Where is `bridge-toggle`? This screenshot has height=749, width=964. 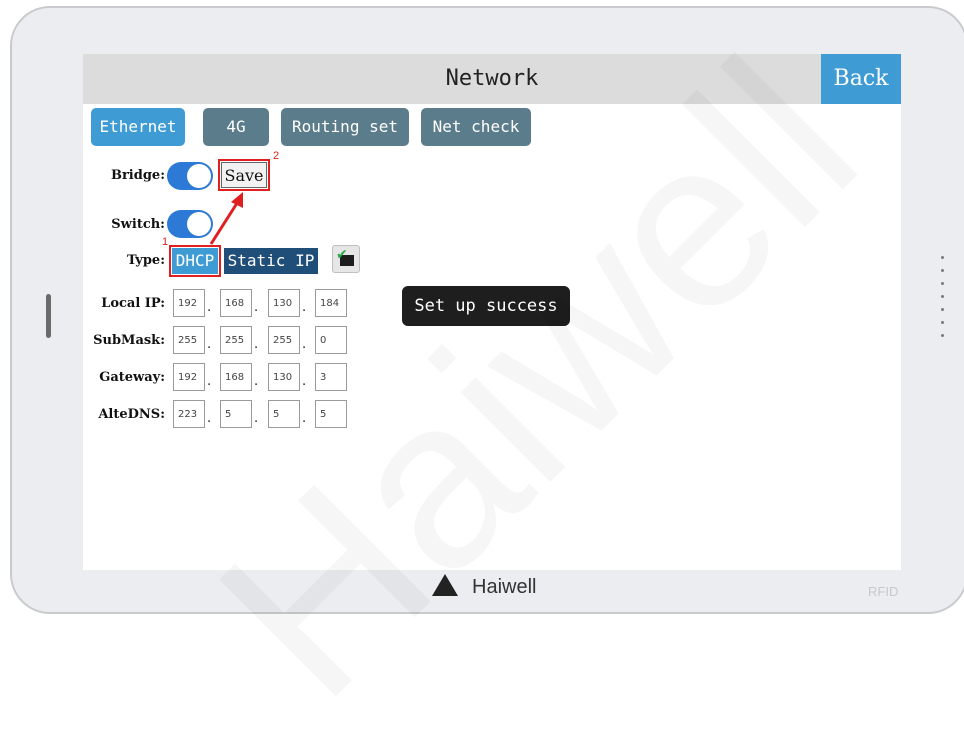 bridge-toggle is located at coordinates (190, 176).